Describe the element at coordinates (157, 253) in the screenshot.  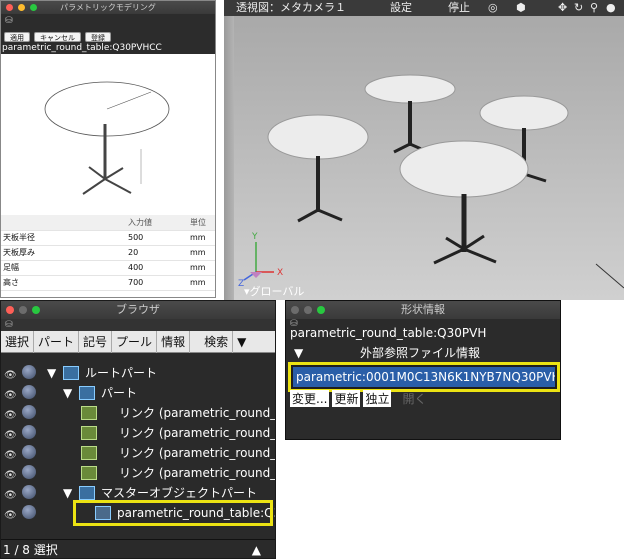
I see `row-value: 20` at that location.